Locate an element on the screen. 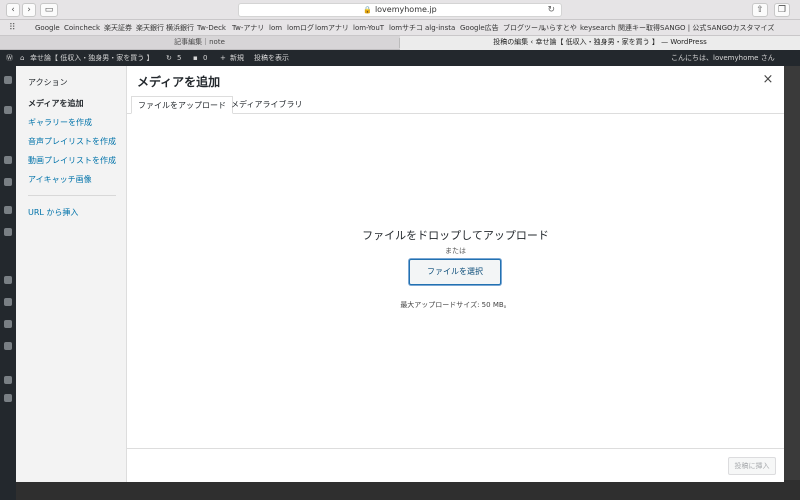 The width and height of the screenshot is (800, 500). comments-icon is located at coordinates (8, 210).